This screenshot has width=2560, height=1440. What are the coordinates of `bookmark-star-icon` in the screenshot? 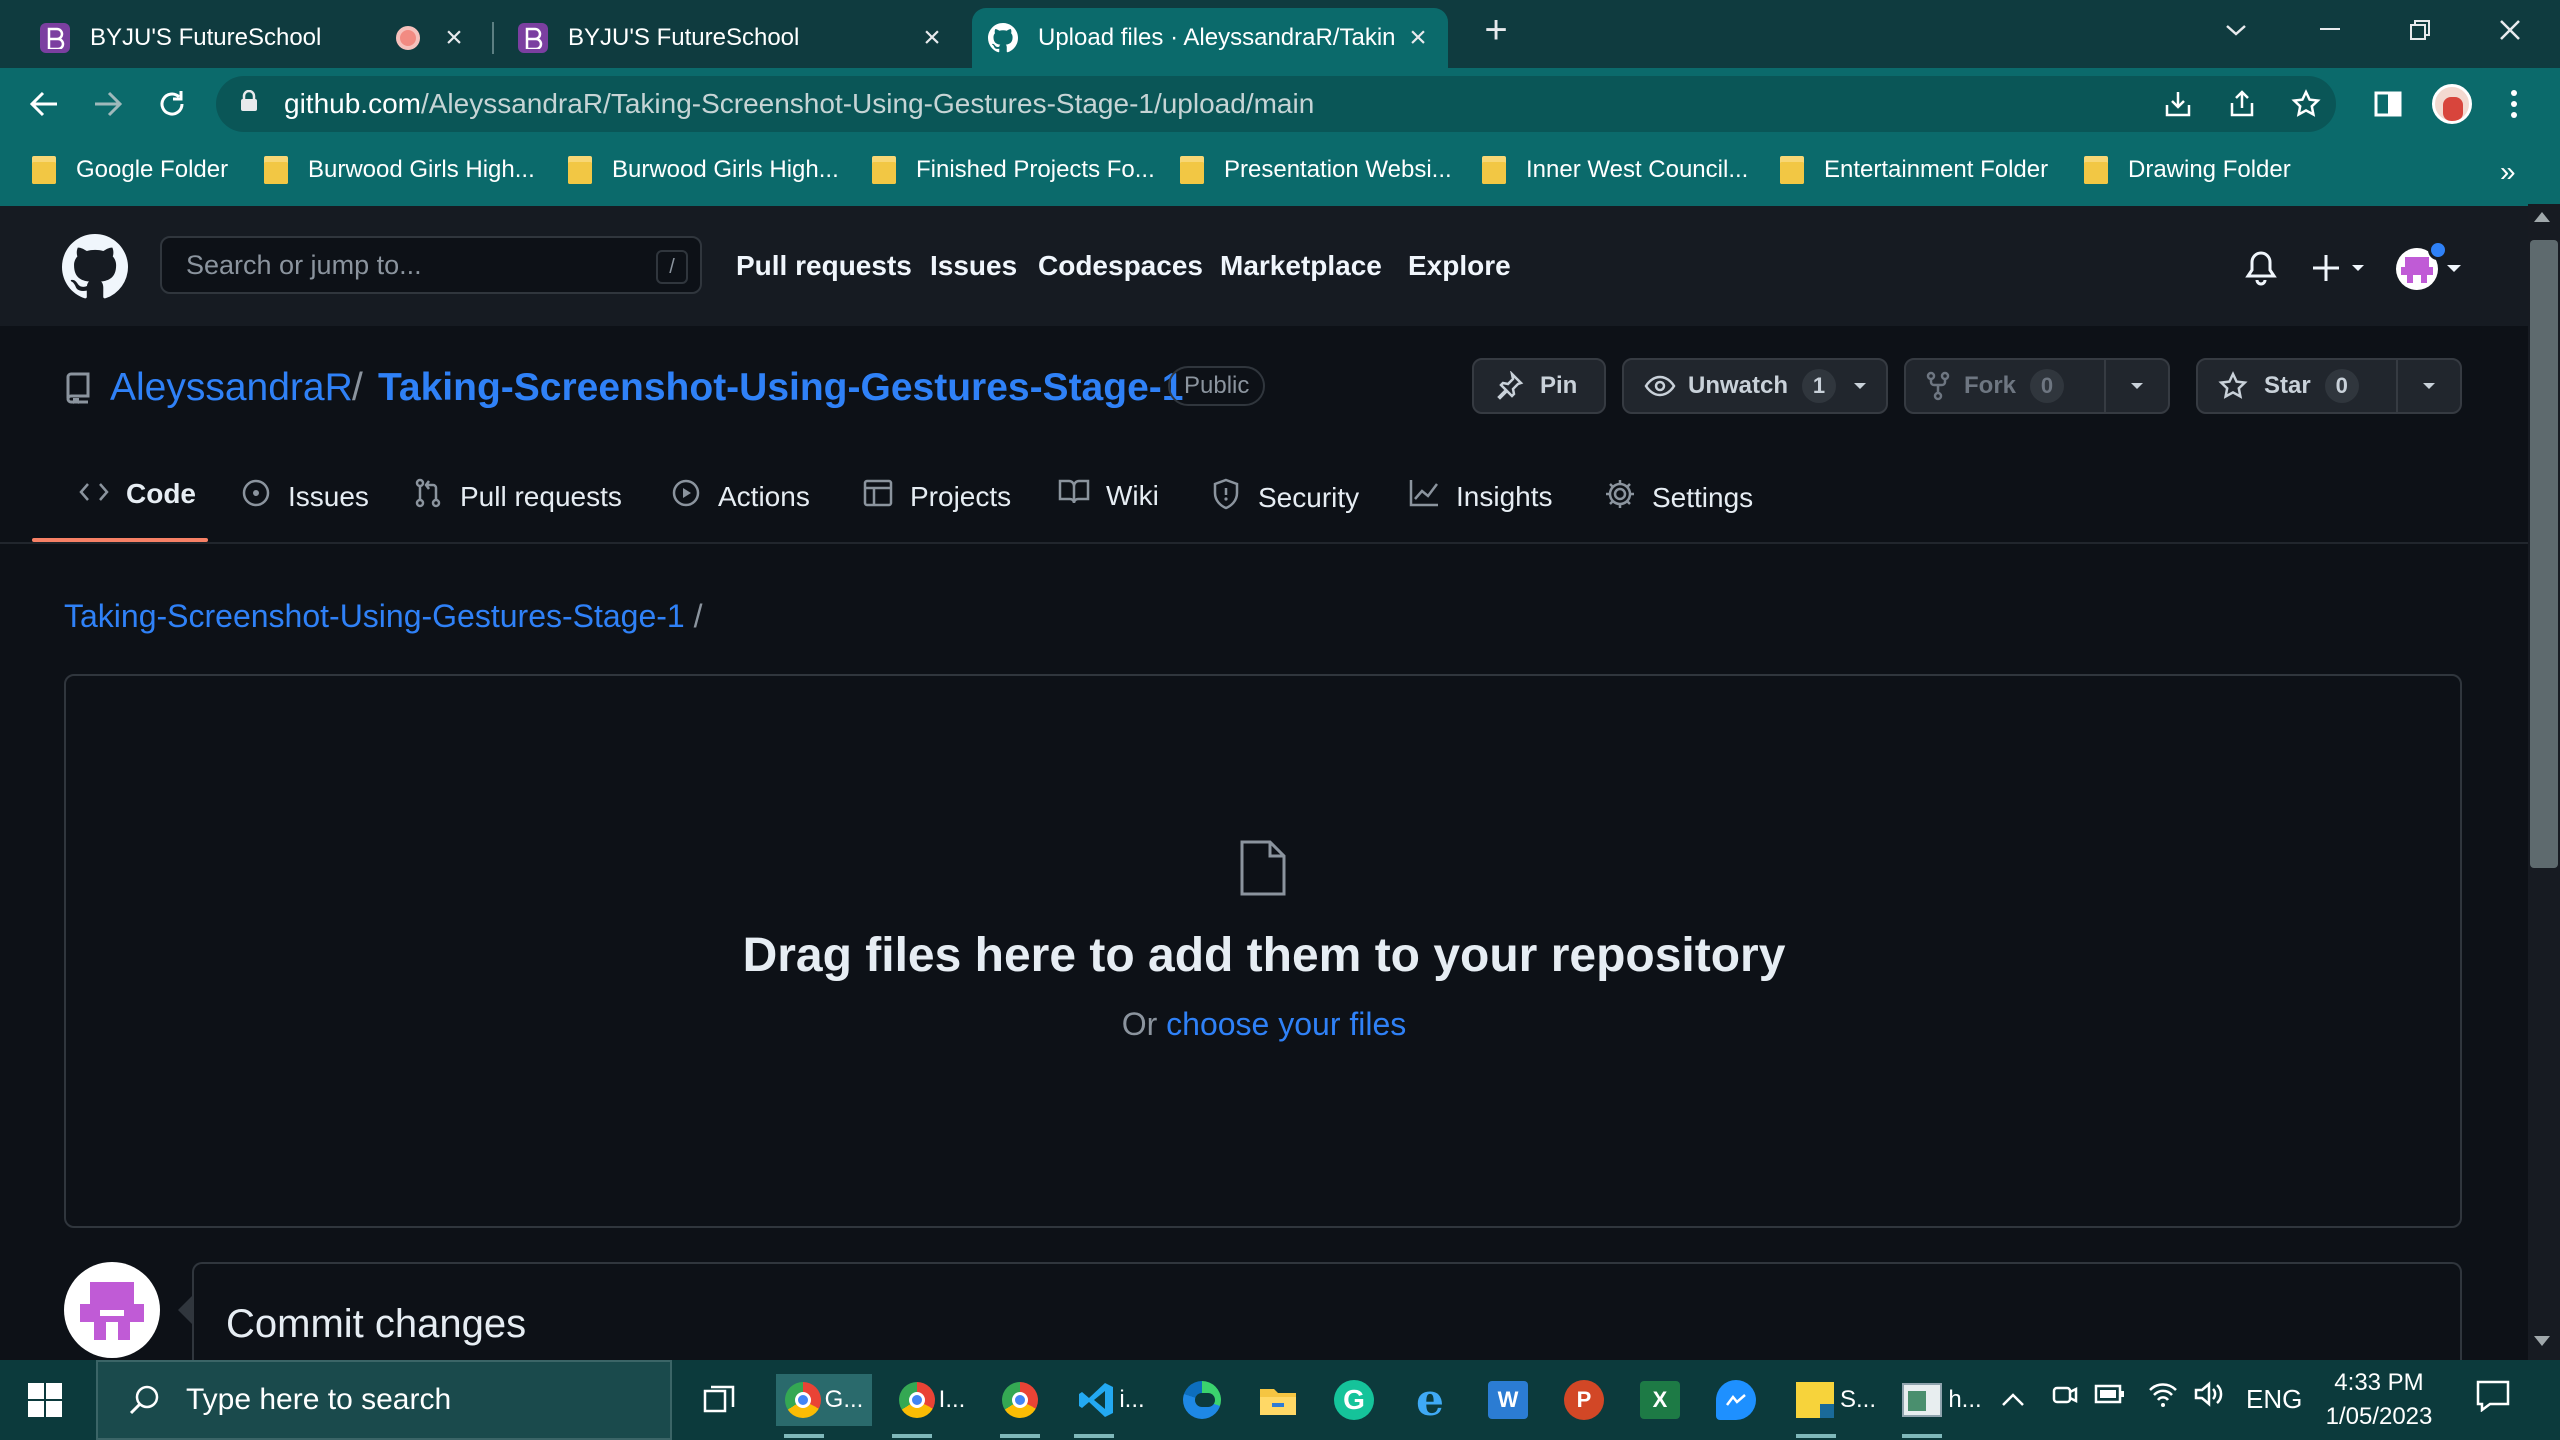 It's located at (2306, 104).